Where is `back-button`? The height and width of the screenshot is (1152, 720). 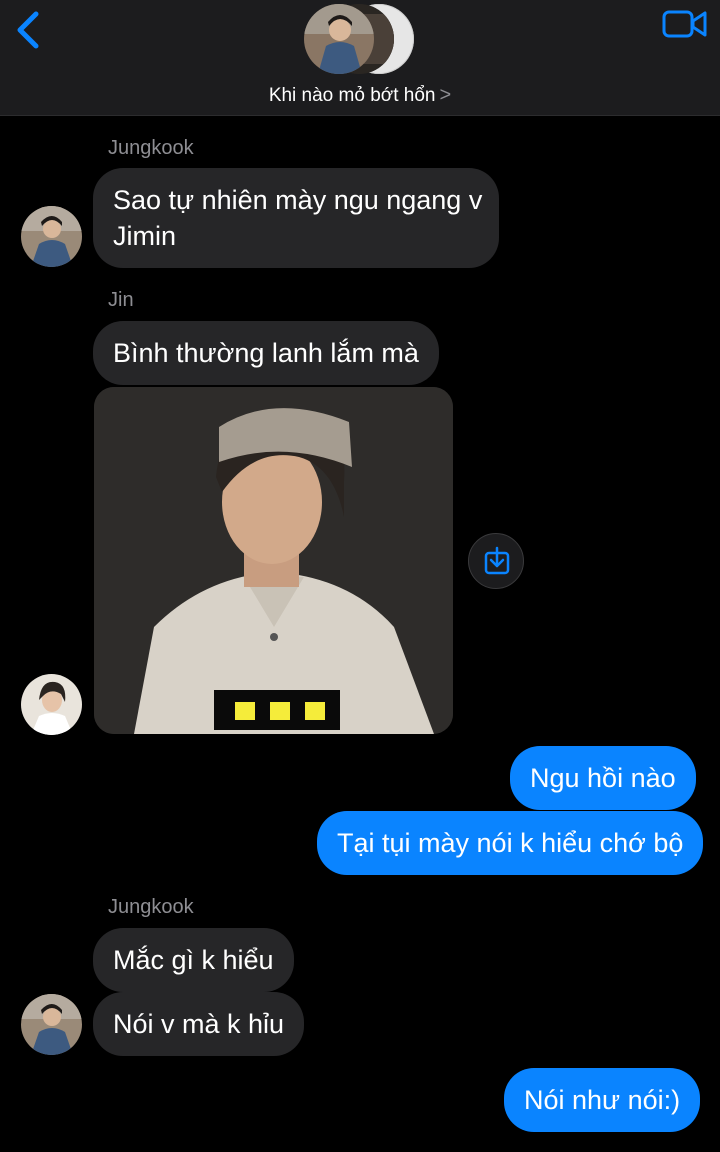
back-button is located at coordinates (28, 30).